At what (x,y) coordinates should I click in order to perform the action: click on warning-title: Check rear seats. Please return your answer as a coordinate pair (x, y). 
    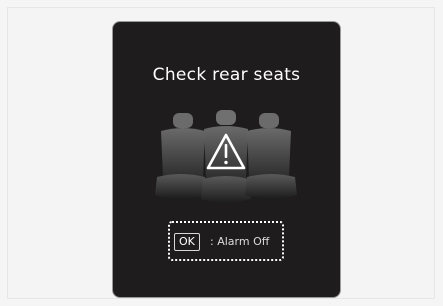
    Looking at the image, I should click on (226, 75).